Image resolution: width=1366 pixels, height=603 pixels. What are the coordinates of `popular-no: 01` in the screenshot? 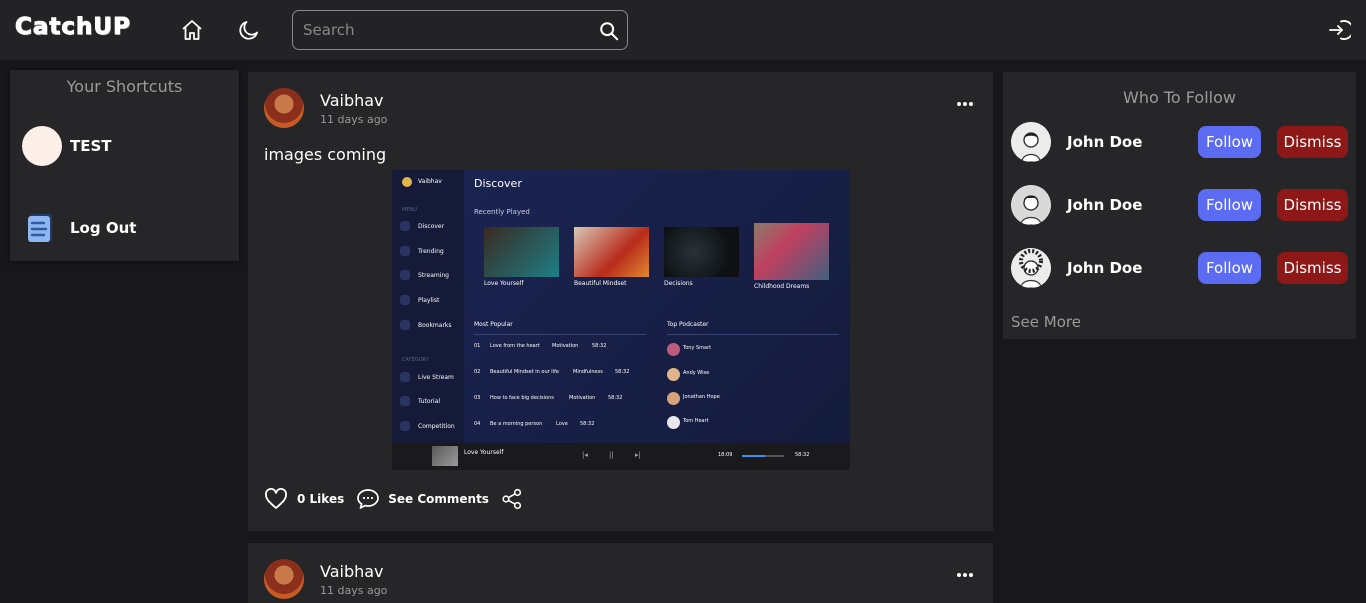 It's located at (477, 346).